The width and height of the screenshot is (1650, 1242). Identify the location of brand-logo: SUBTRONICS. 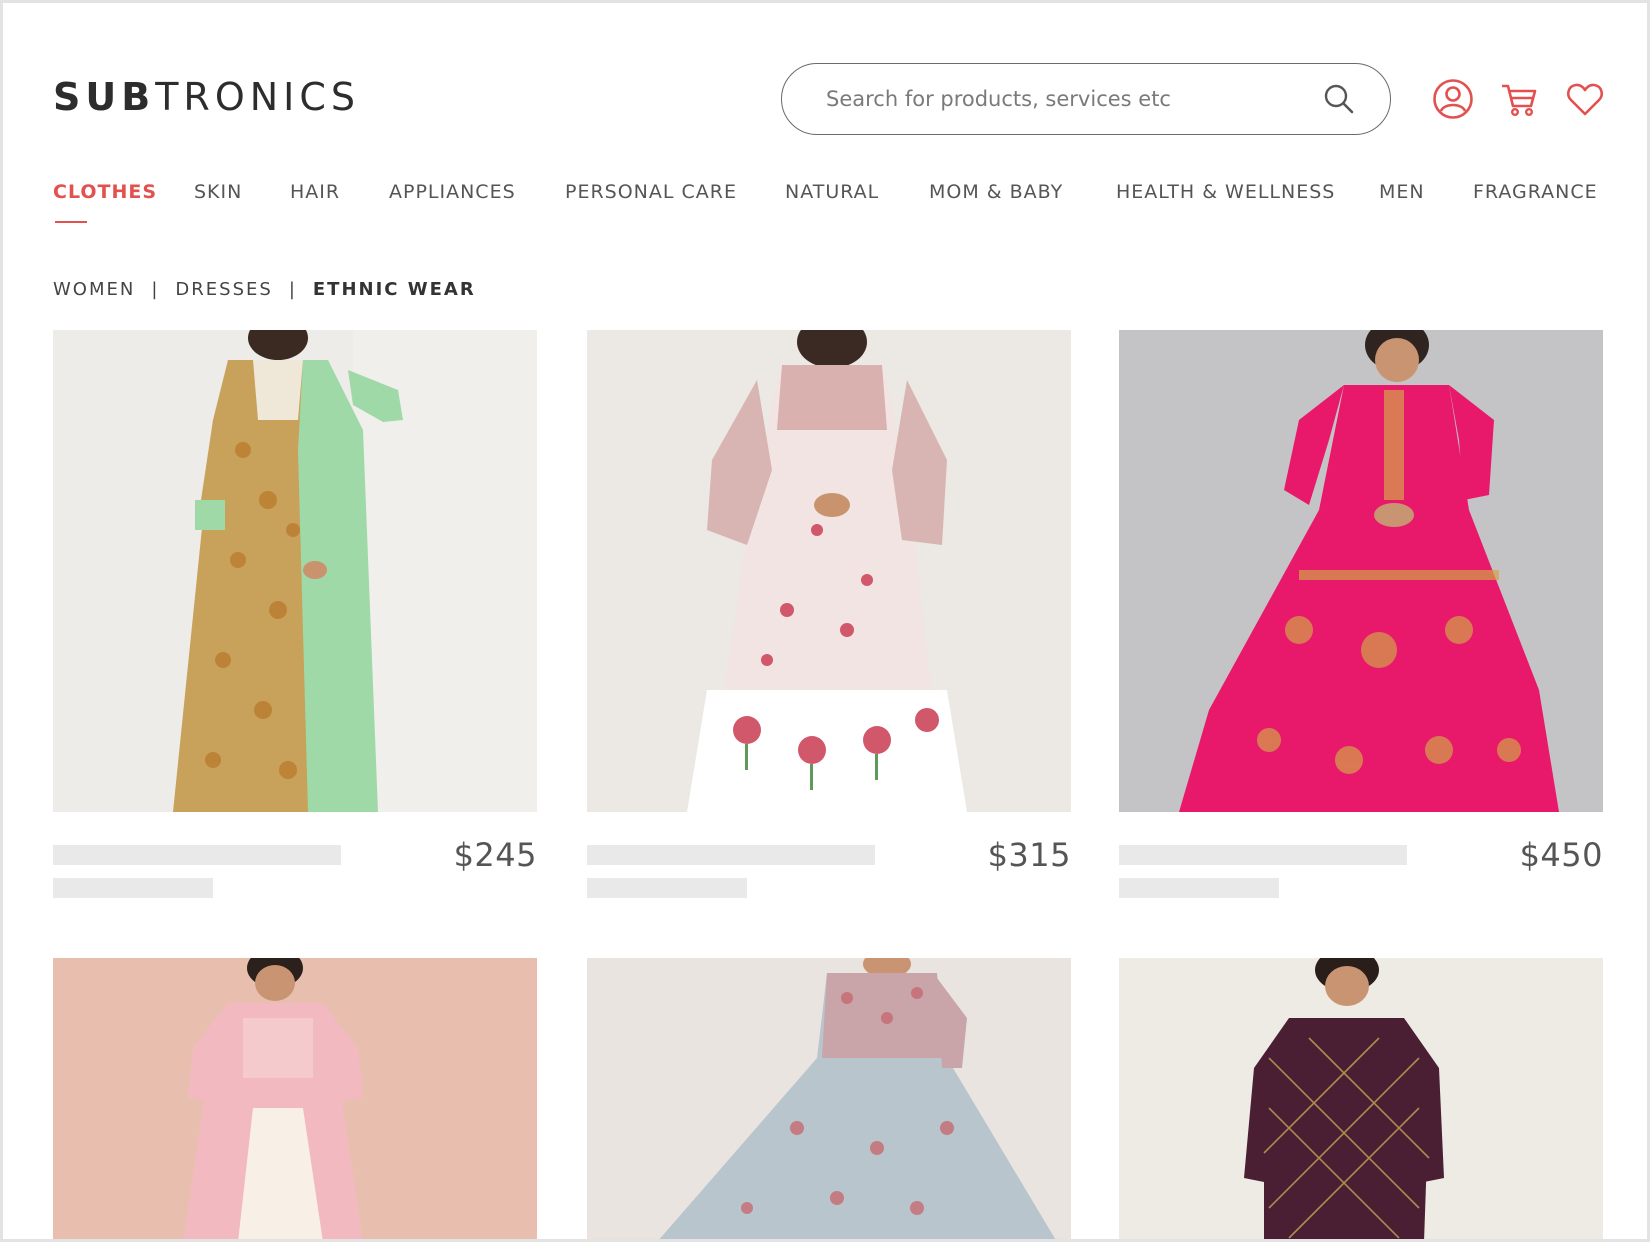
(206, 97).